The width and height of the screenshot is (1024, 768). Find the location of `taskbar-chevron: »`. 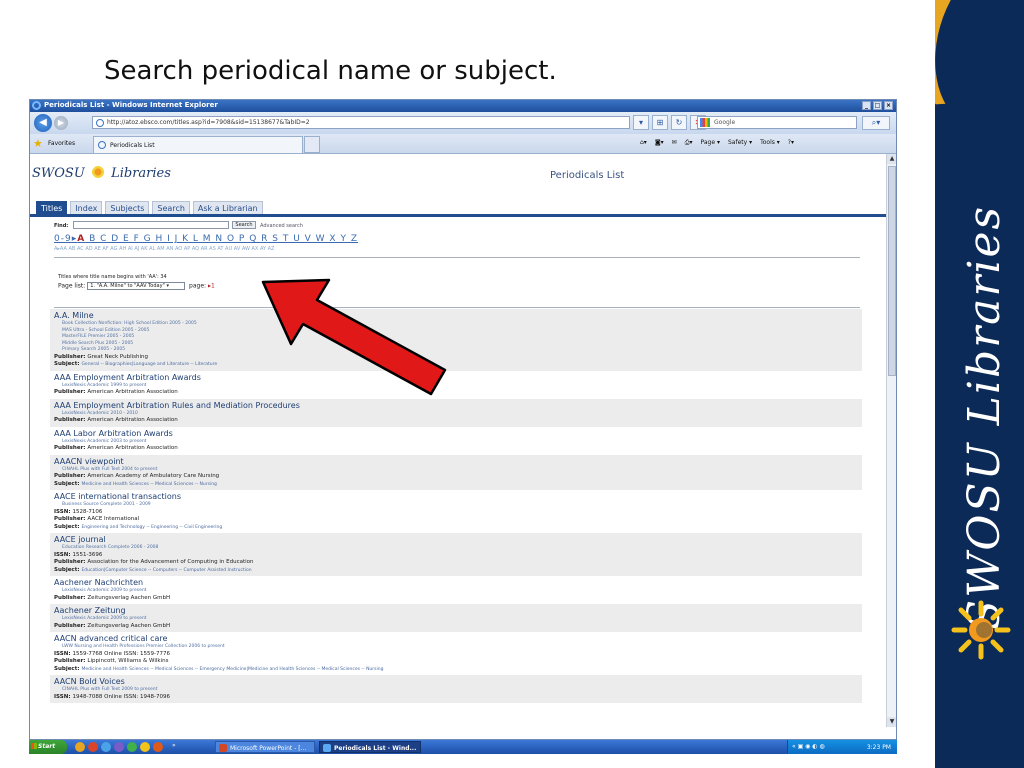

taskbar-chevron: » is located at coordinates (174, 747).